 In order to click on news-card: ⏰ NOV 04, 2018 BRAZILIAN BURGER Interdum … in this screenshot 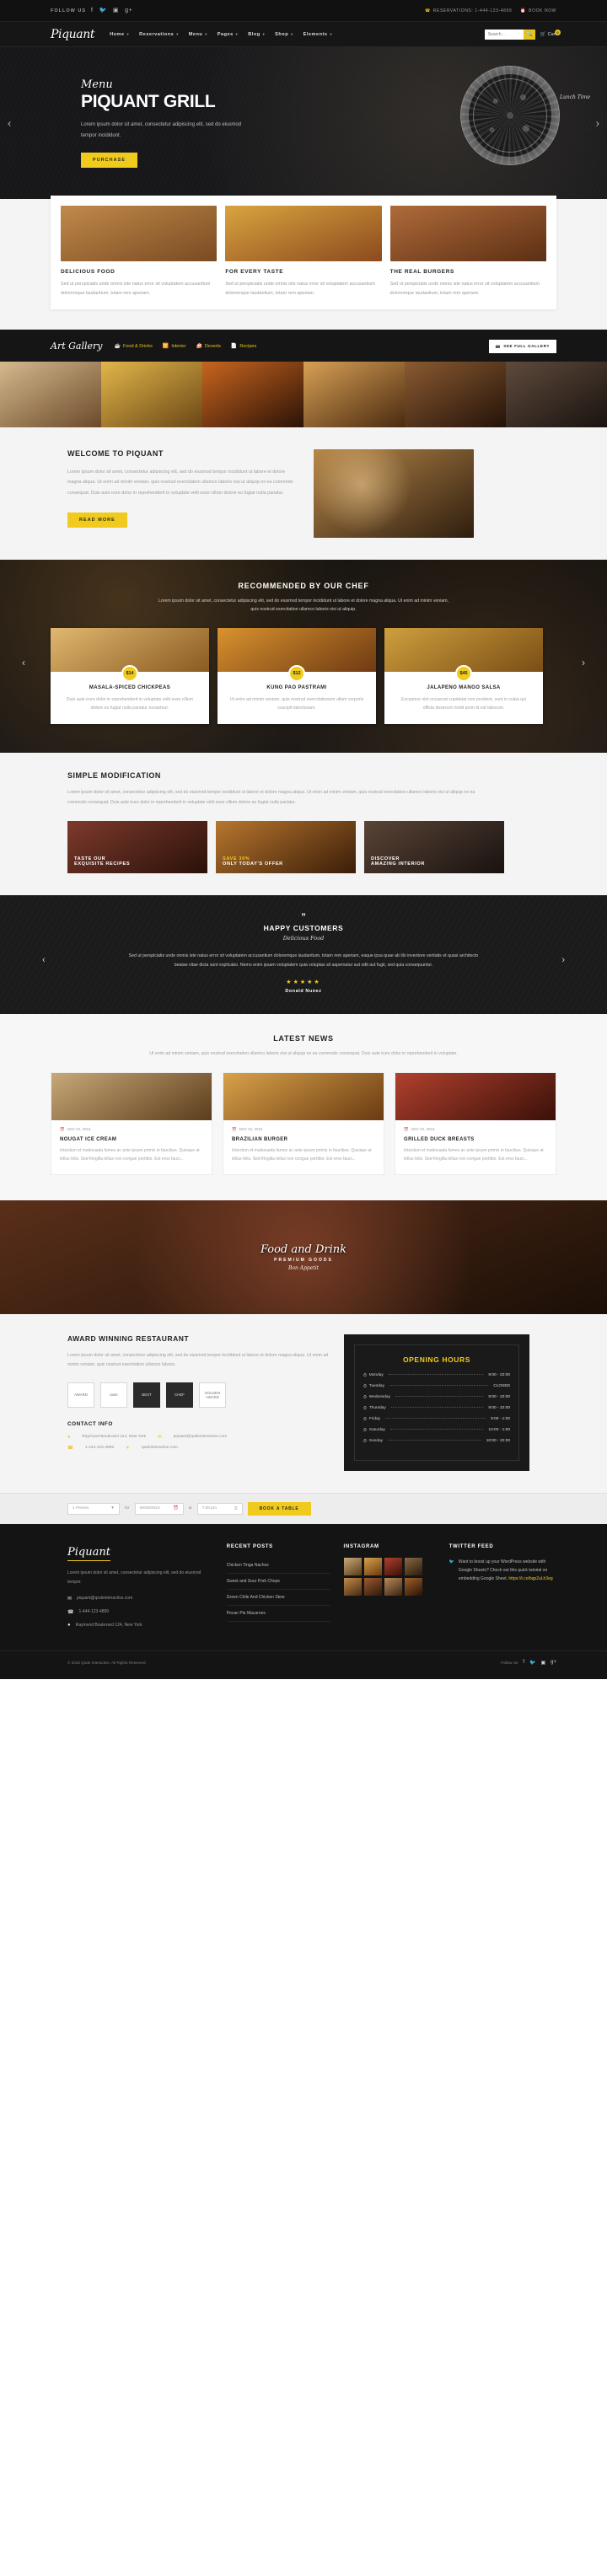, I will do `click(303, 1123)`.